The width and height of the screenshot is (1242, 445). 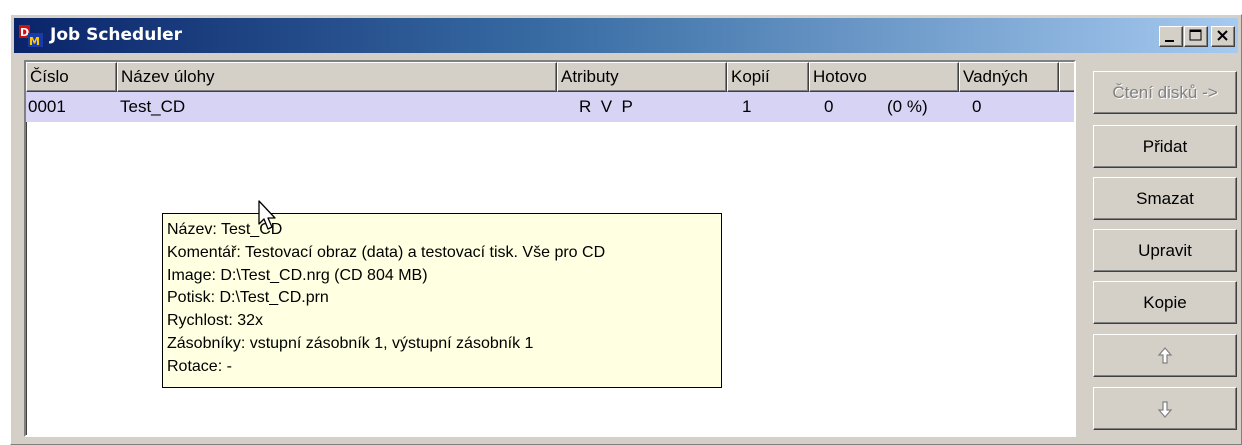 What do you see at coordinates (199, 366) in the screenshot?
I see `tooltip-line: Rotace: -` at bounding box center [199, 366].